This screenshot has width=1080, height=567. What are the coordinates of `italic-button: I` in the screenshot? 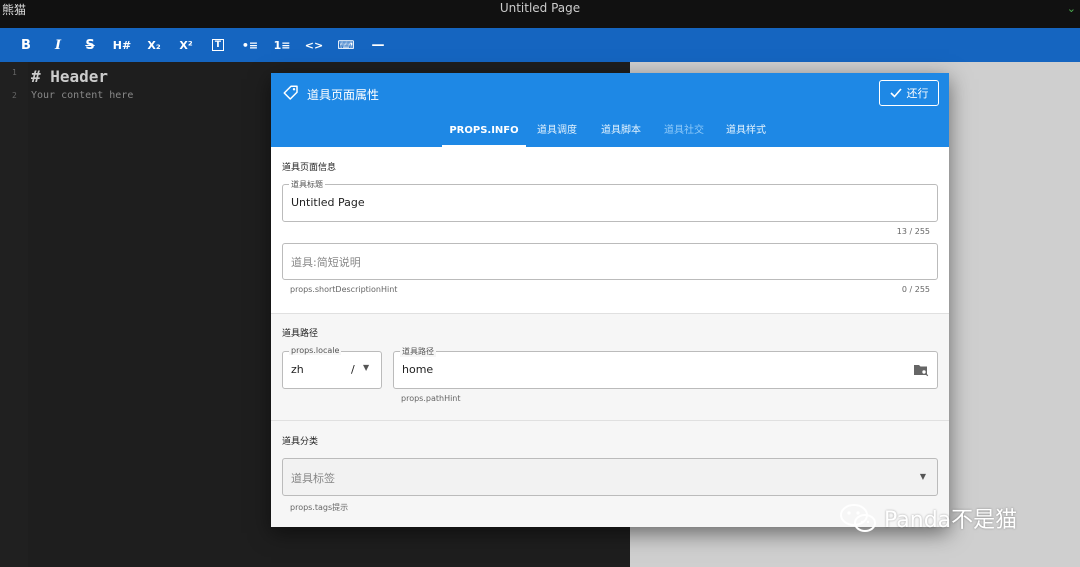 It's located at (58, 45).